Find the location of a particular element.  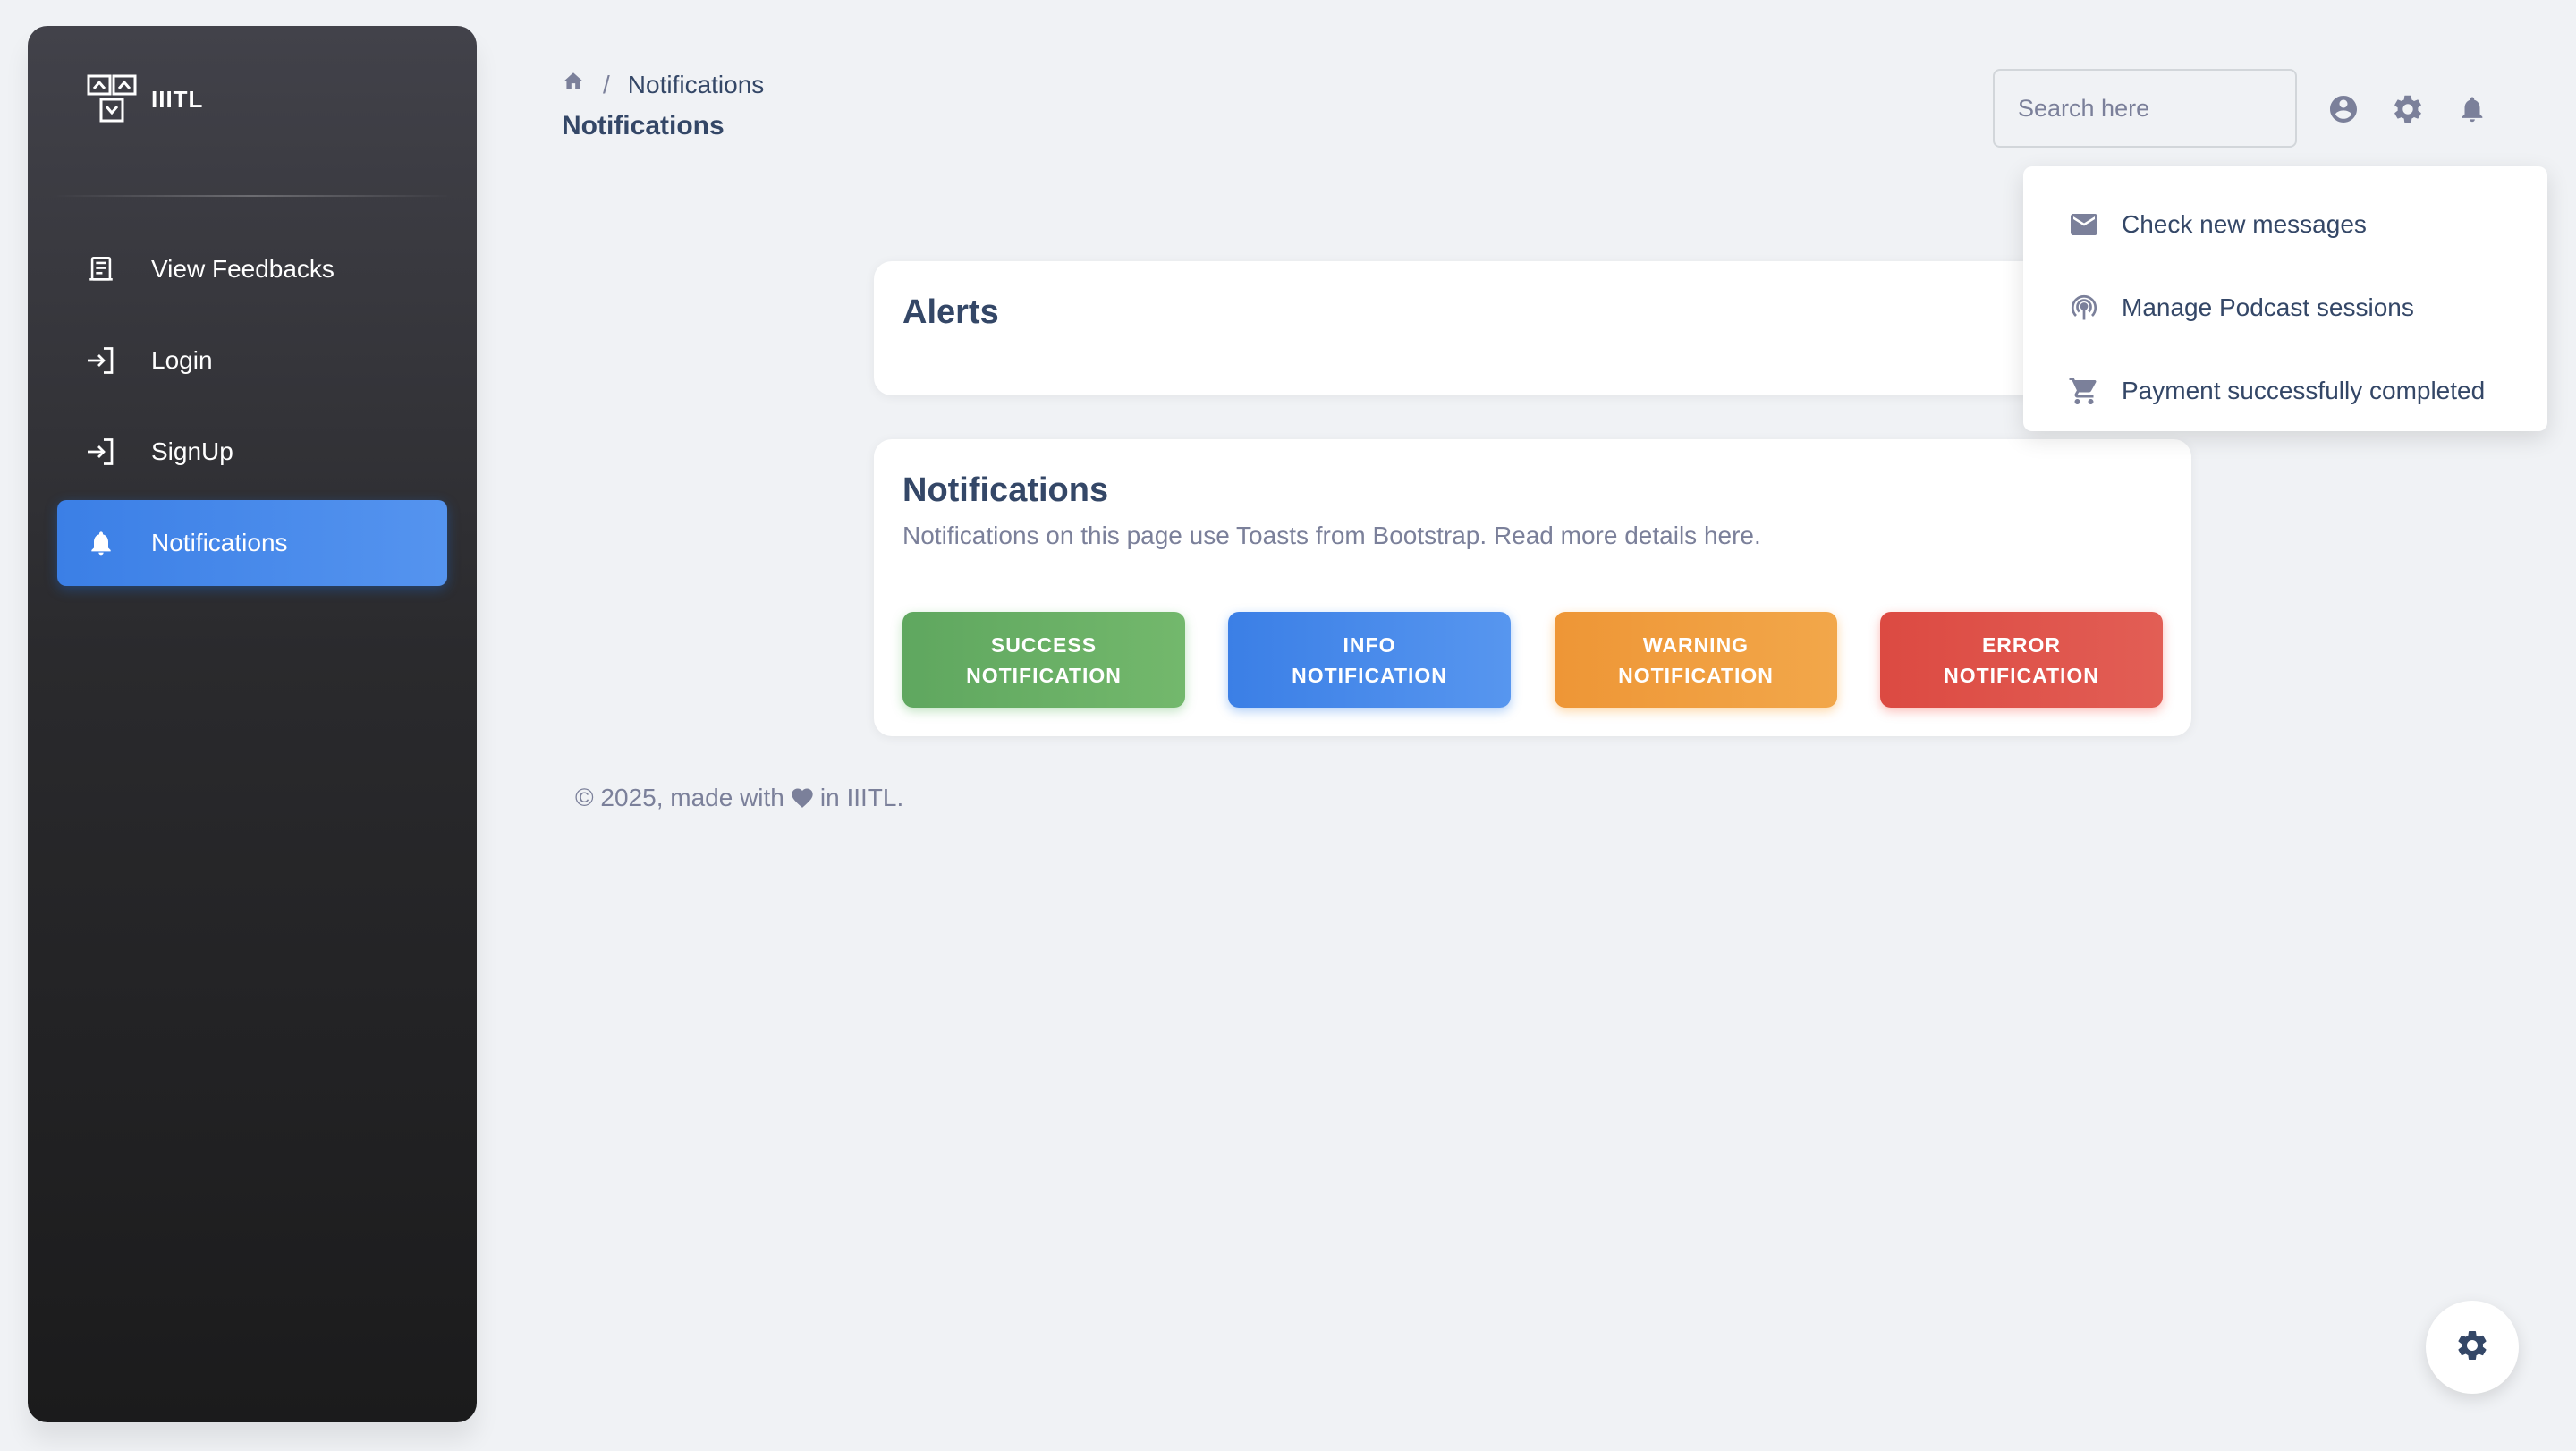

configurator-button is located at coordinates (2472, 1347).